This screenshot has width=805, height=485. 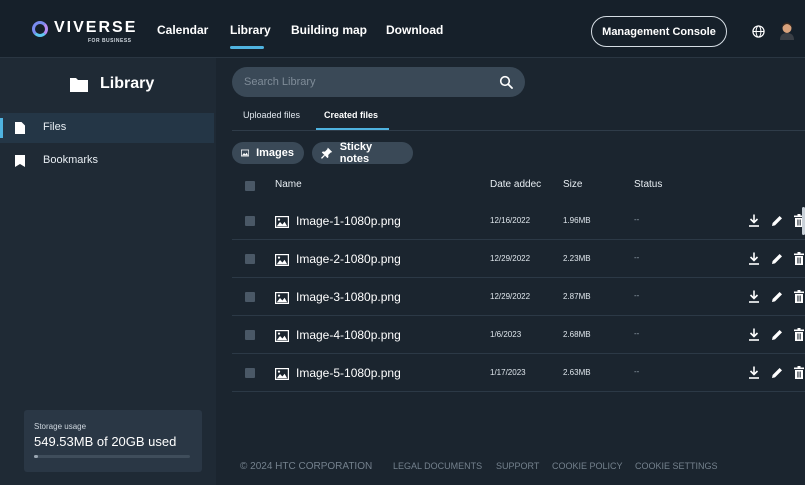 What do you see at coordinates (508, 372) in the screenshot?
I see `file-date: 1/17/2023` at bounding box center [508, 372].